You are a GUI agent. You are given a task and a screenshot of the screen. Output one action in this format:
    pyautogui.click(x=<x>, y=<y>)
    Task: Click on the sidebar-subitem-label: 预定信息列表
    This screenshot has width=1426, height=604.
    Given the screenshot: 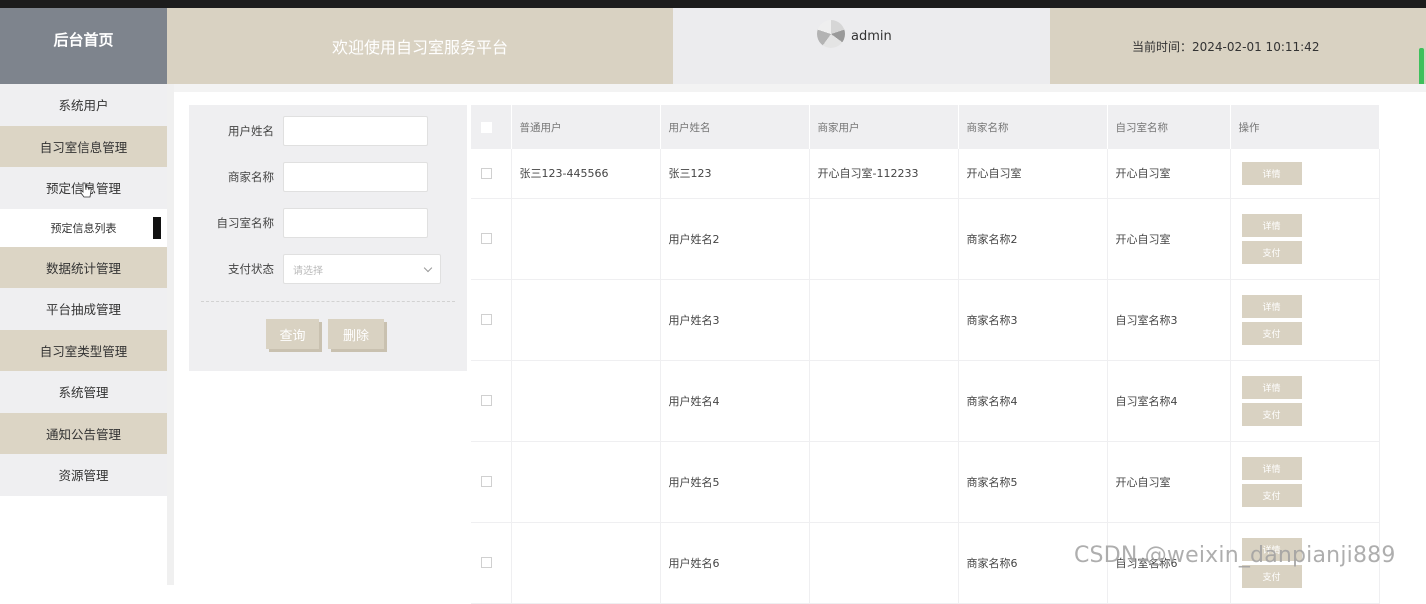 What is the action you would take?
    pyautogui.click(x=83, y=228)
    